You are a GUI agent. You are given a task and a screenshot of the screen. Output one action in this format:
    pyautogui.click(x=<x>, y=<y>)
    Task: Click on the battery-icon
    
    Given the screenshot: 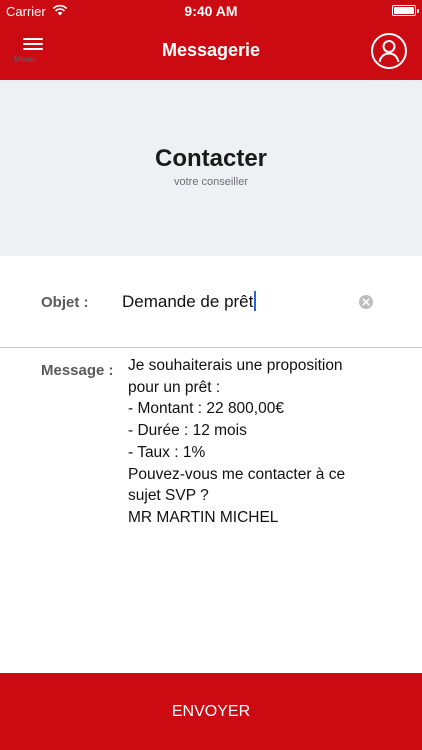 What is the action you would take?
    pyautogui.click(x=405, y=10)
    